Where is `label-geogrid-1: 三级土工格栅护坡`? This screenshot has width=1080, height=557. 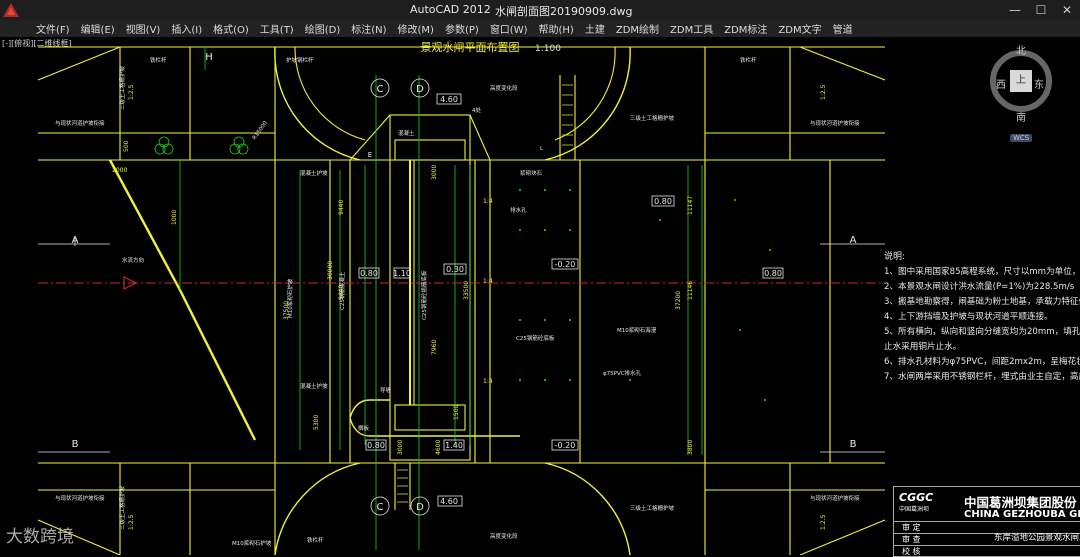 label-geogrid-1: 三级土工格栅护坡 is located at coordinates (122, 87).